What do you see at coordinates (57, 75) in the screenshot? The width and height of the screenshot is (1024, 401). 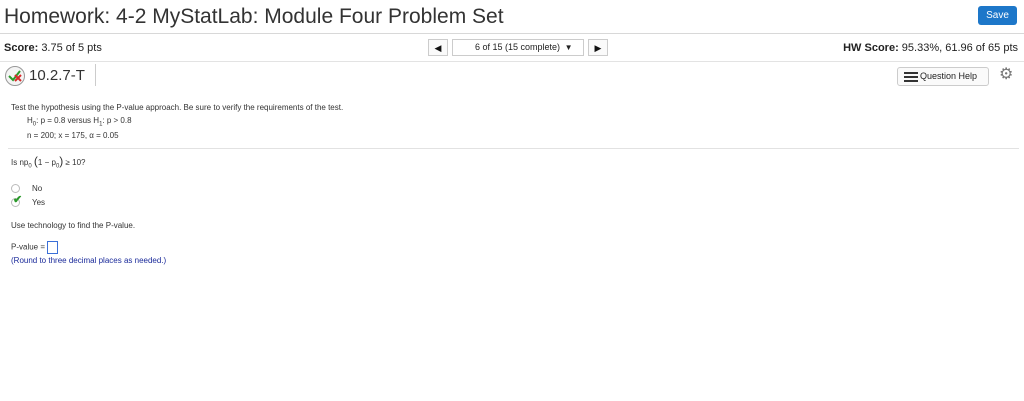 I see `question-id: 10.2.7-T` at bounding box center [57, 75].